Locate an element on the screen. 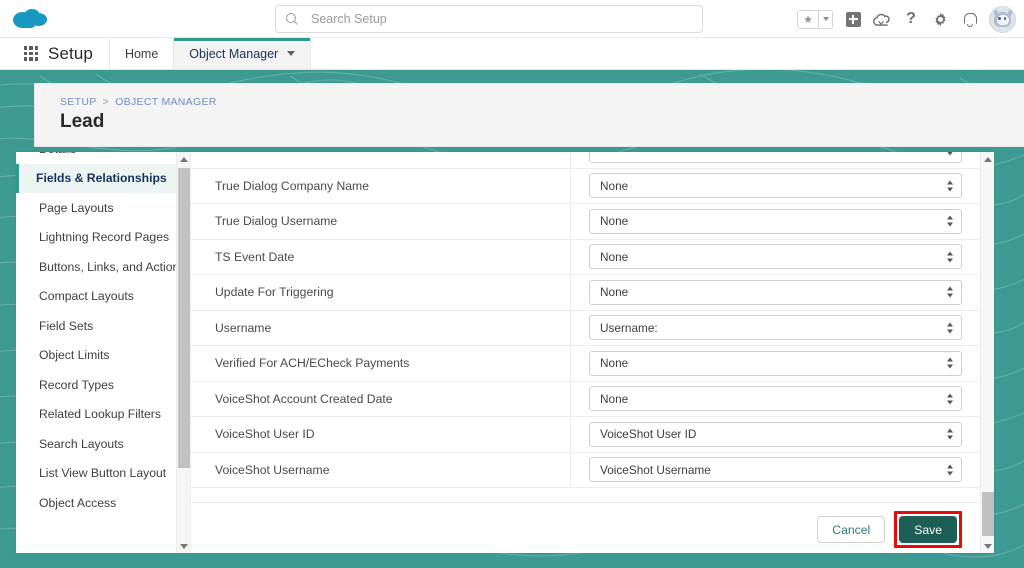  main-scroll-down-arrow-icon is located at coordinates (987, 546).